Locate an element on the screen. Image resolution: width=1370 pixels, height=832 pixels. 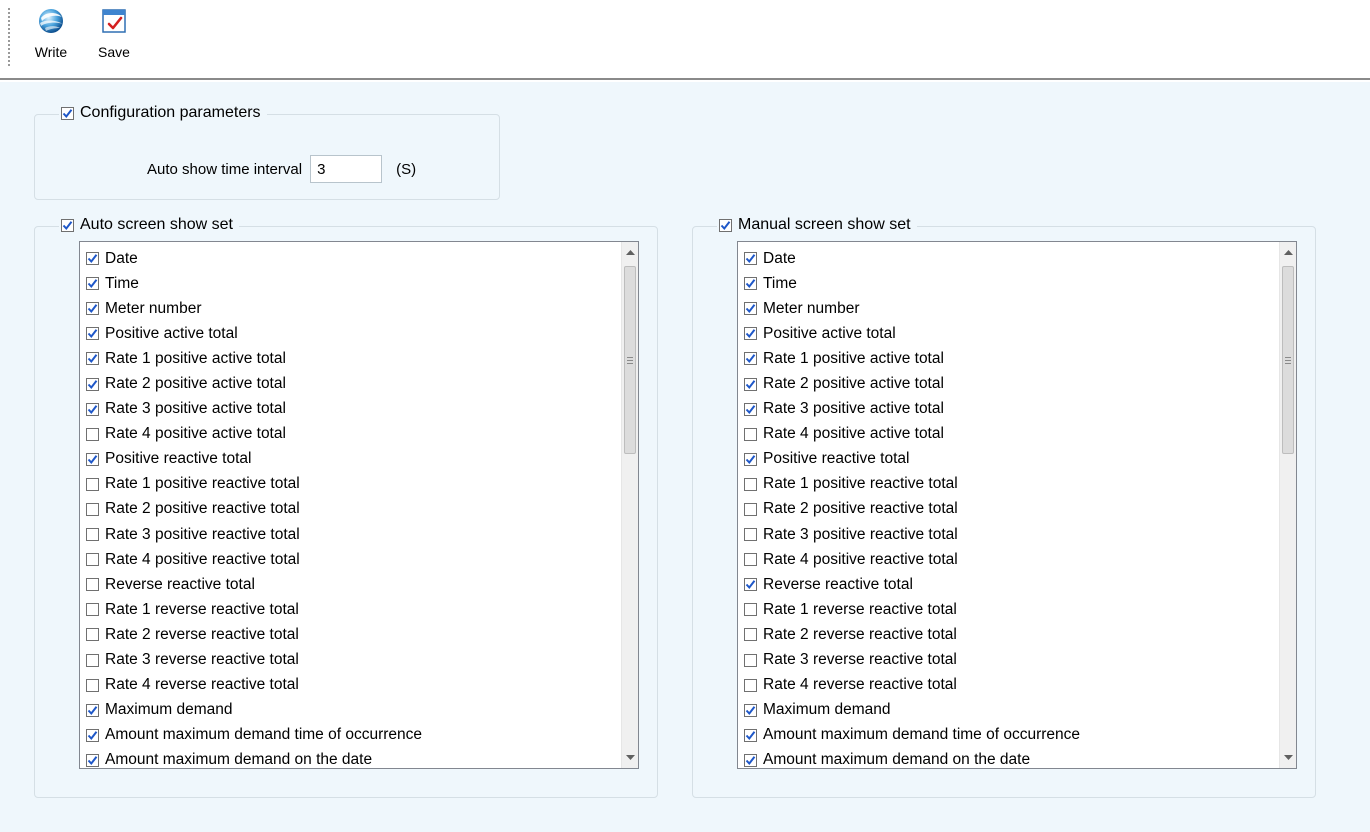
configuration-parameters-checkbox is located at coordinates (67, 113).